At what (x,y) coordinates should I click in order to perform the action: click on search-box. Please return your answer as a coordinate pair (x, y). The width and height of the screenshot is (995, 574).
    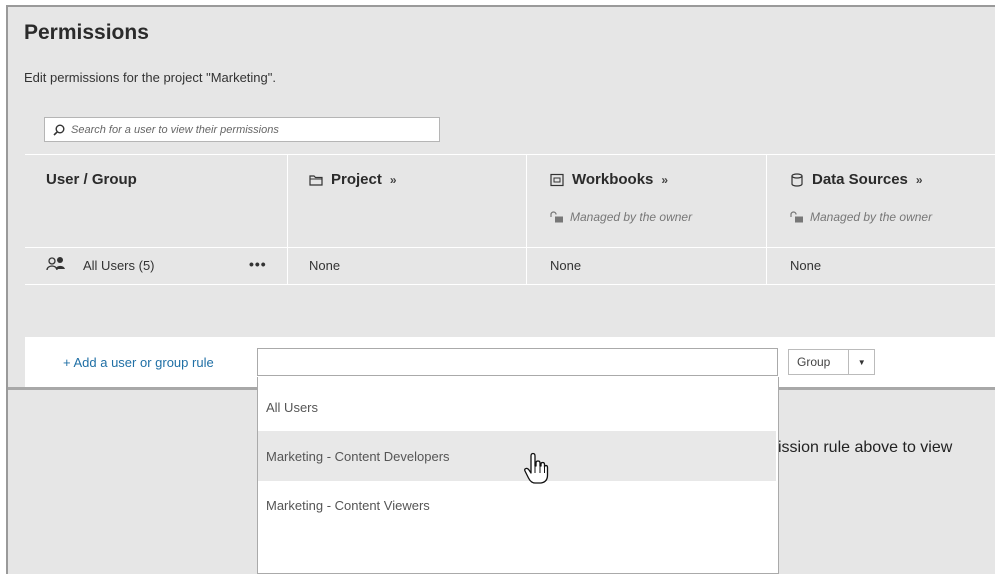
    Looking at the image, I should click on (242, 129).